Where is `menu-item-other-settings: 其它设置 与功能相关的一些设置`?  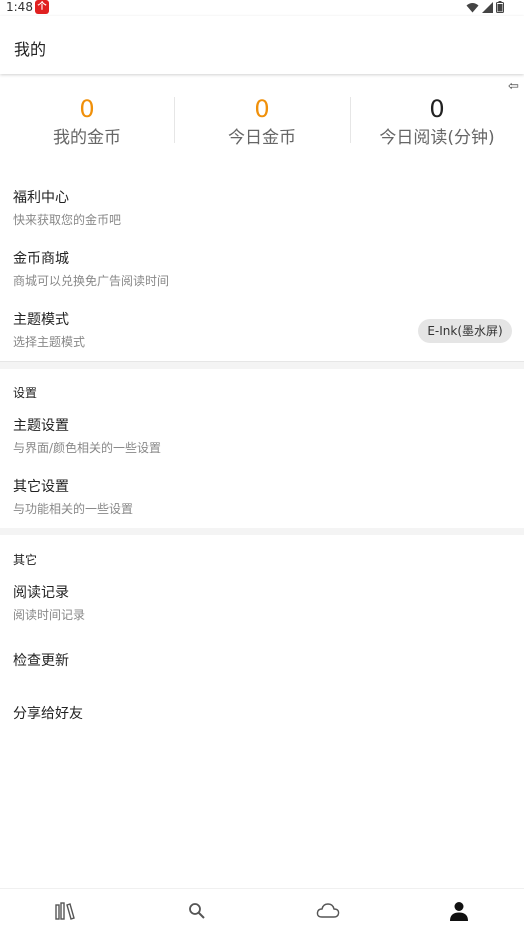
menu-item-other-settings: 其它设置 与功能相关的一些设置 is located at coordinates (262, 503).